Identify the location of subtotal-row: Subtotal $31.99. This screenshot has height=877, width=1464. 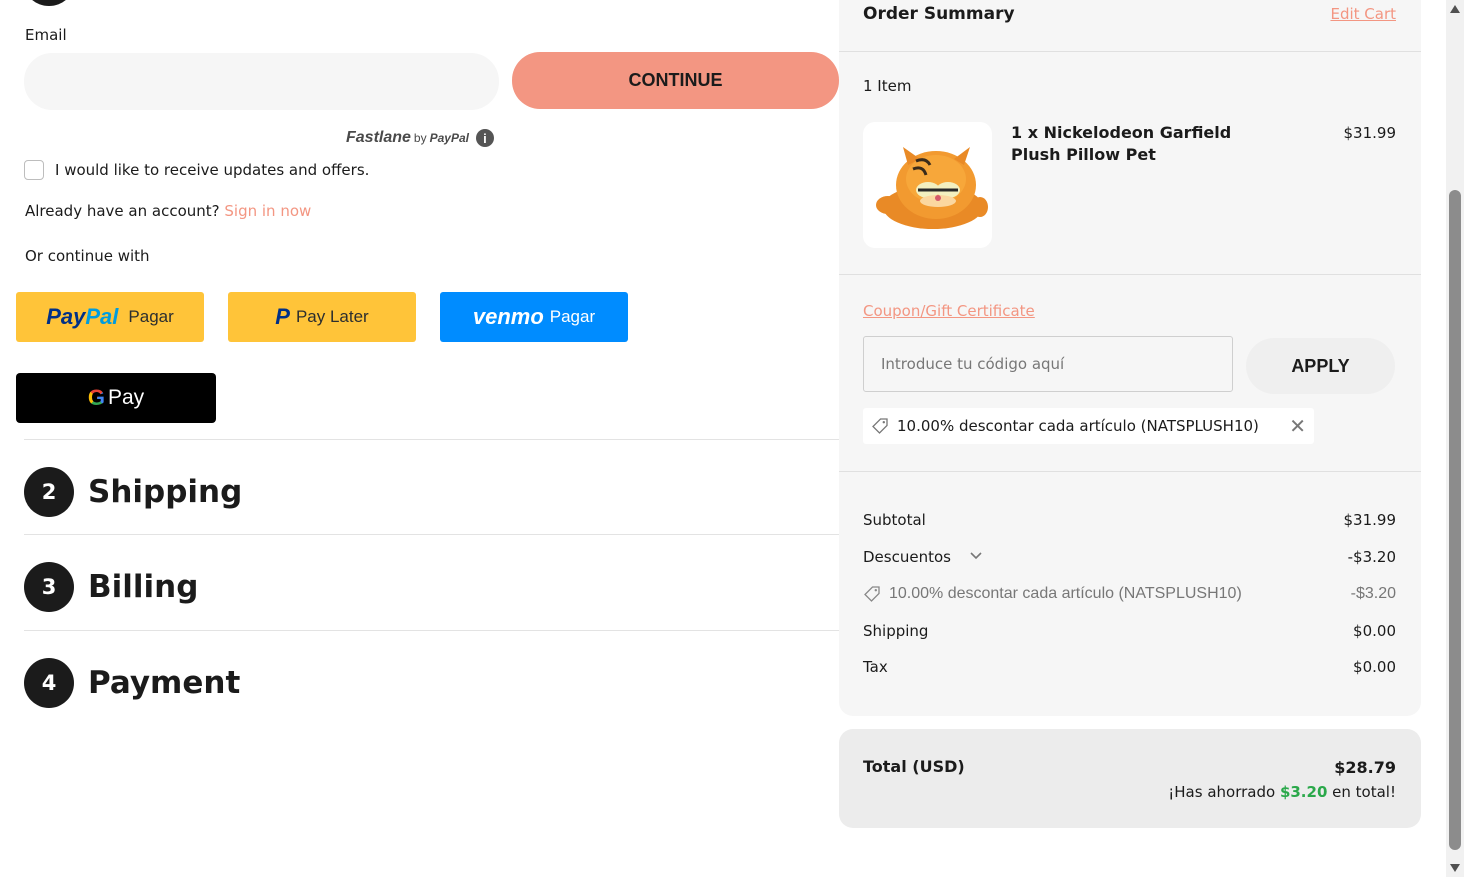
(1129, 520).